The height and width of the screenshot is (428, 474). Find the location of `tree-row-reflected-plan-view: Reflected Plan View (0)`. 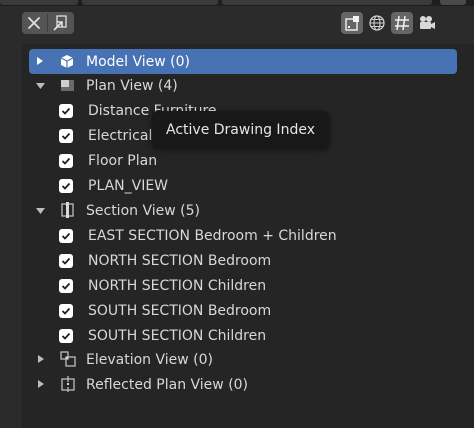

tree-row-reflected-plan-view: Reflected Plan View (0) is located at coordinates (248, 384).